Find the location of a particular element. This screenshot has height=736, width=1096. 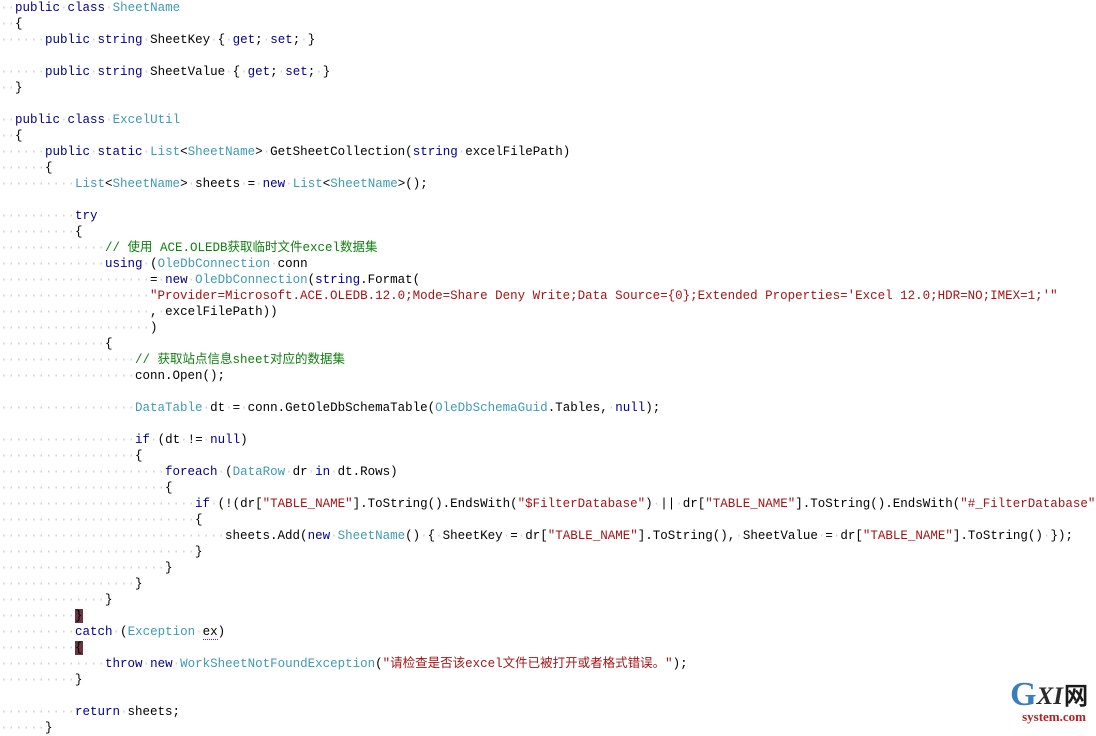

watermark-logo-xi: XI is located at coordinates (1049, 696).